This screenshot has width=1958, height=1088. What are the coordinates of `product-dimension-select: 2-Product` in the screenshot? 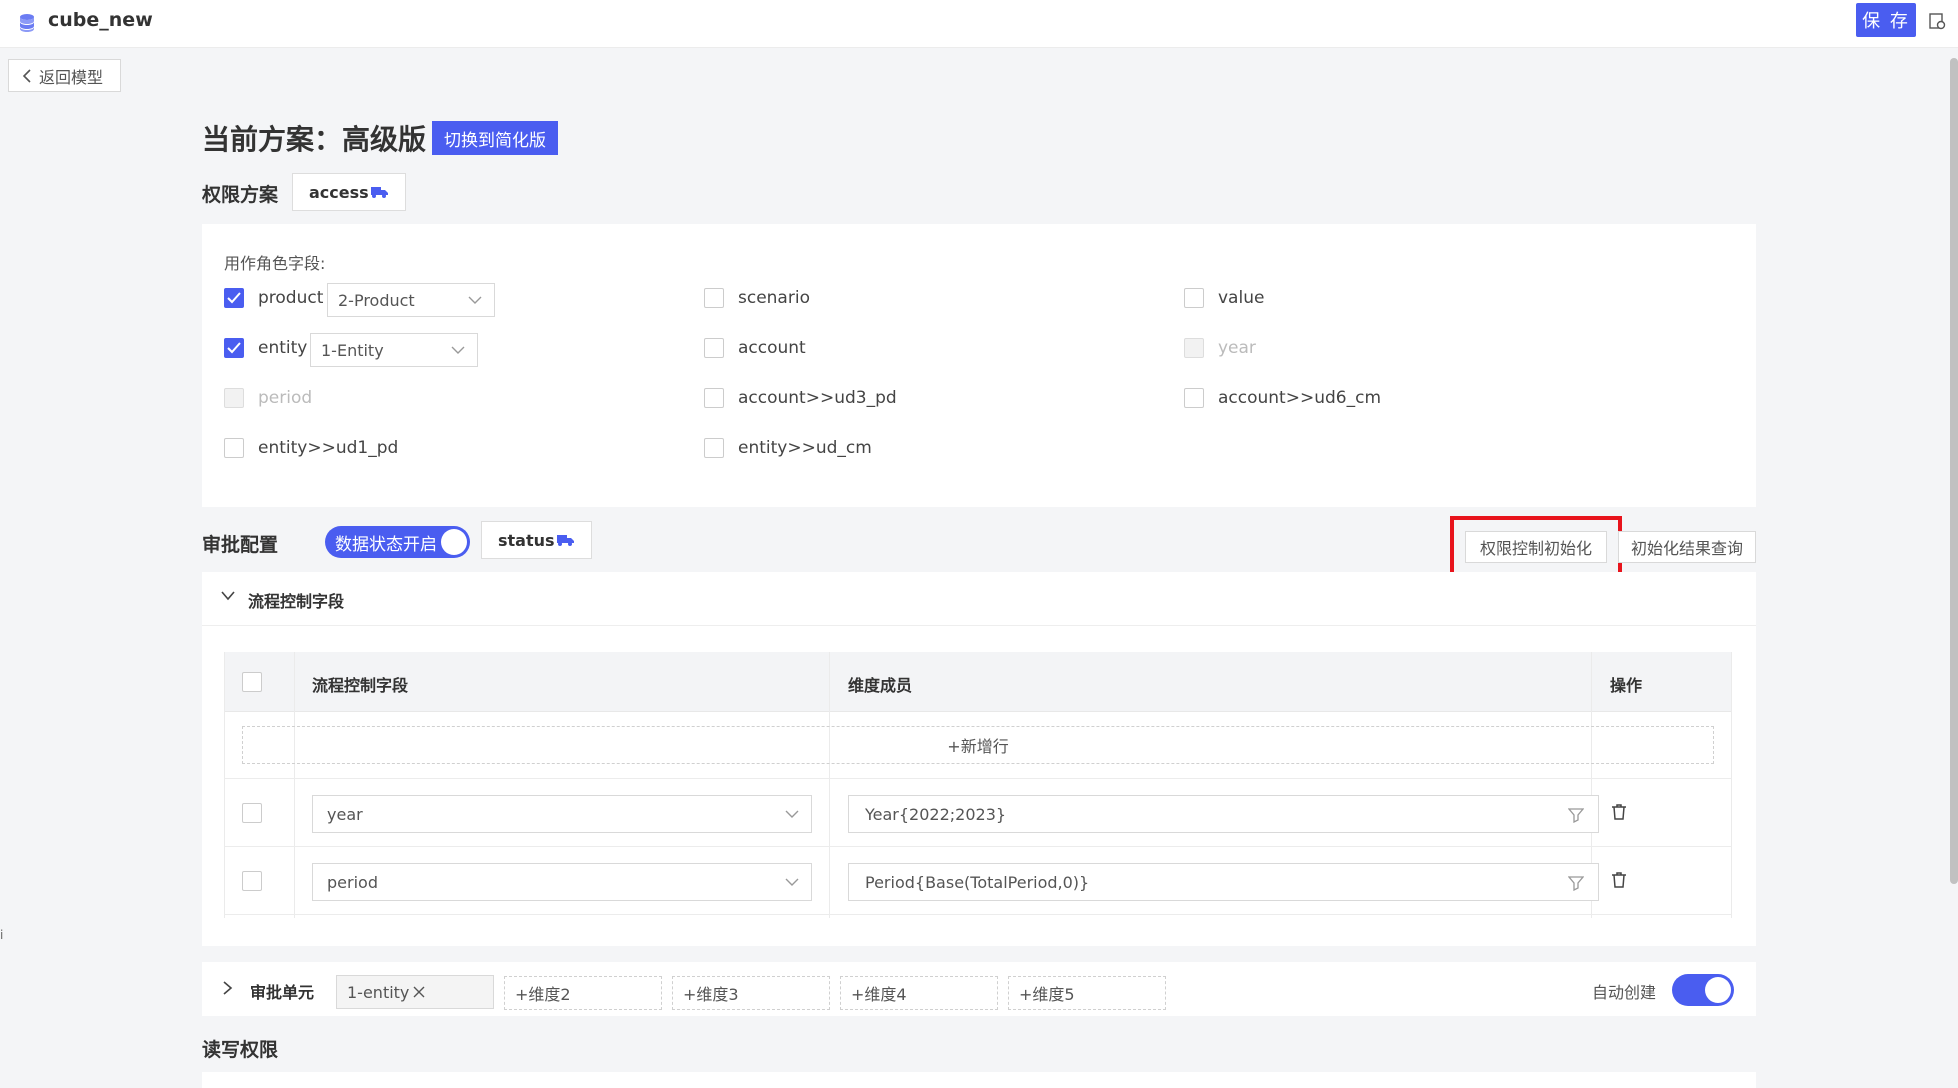 It's located at (411, 300).